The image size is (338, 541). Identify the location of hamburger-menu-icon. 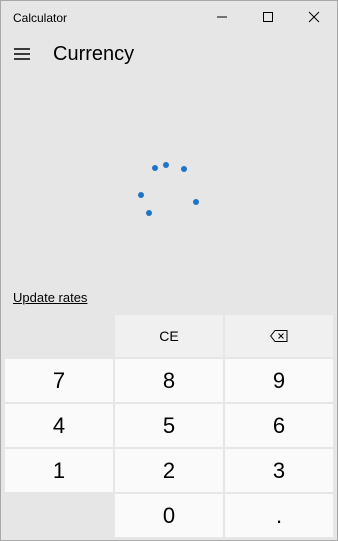
(22, 54).